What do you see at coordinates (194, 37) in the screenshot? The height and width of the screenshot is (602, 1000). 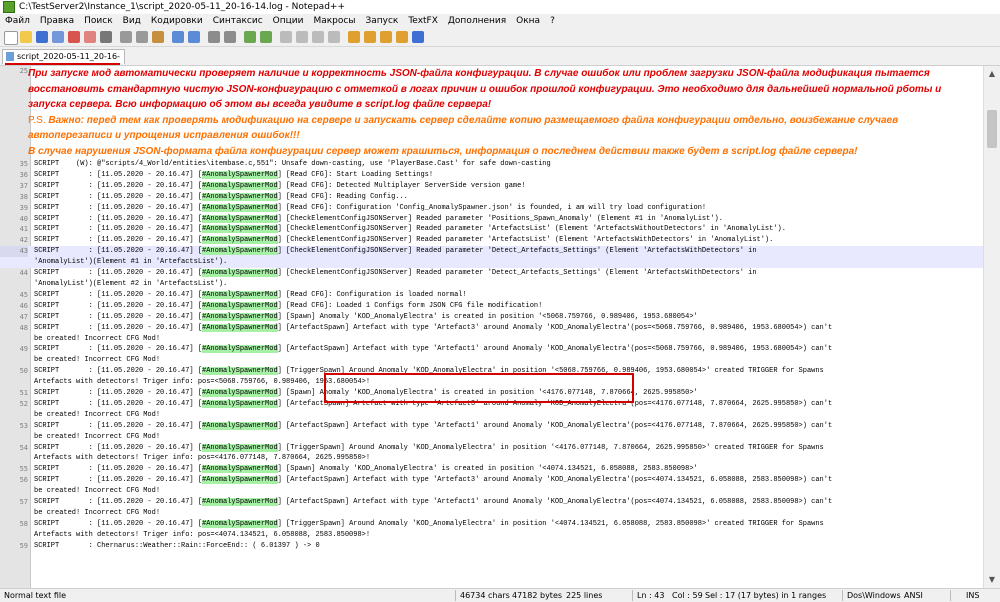 I see `redo-icon` at bounding box center [194, 37].